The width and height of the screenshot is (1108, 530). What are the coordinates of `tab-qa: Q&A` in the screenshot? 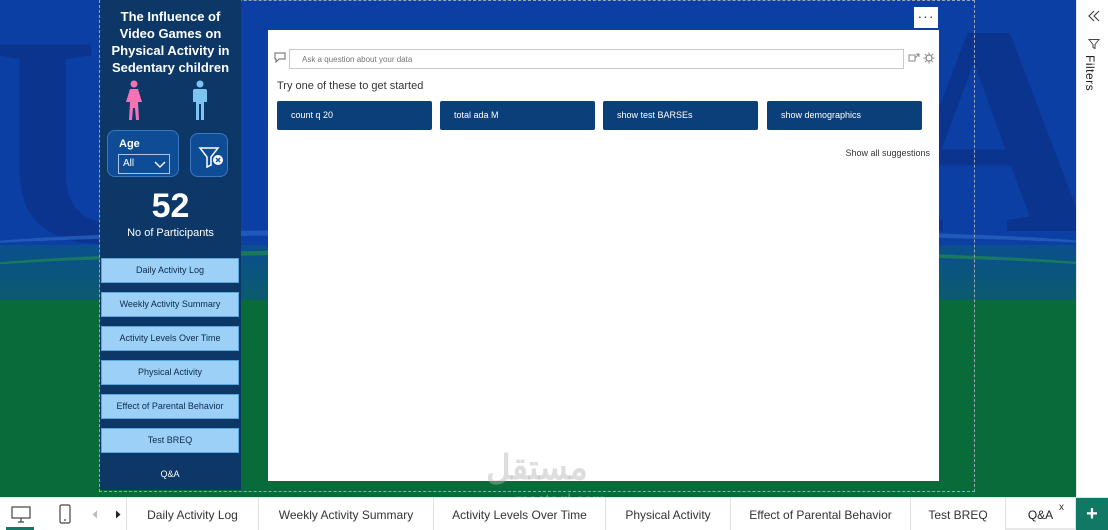 It's located at (1041, 514).